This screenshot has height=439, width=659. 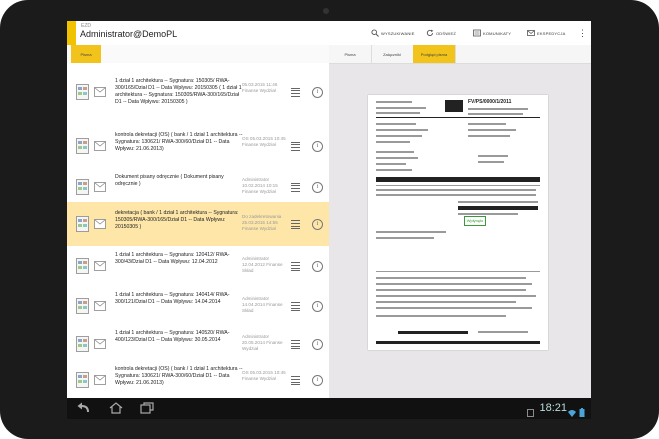 What do you see at coordinates (433, 332) in the screenshot?
I see `signature` at bounding box center [433, 332].